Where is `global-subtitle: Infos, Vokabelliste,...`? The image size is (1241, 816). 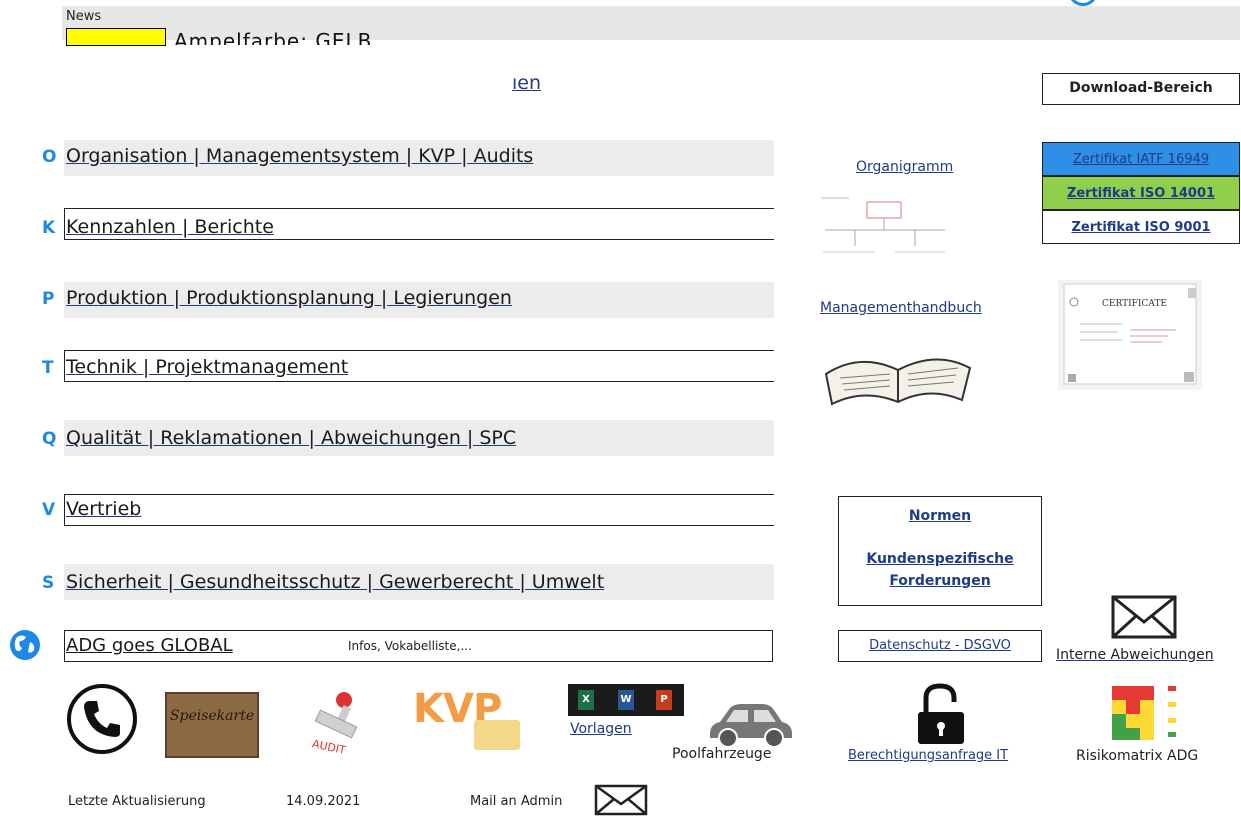 global-subtitle: Infos, Vokabelliste,... is located at coordinates (410, 646).